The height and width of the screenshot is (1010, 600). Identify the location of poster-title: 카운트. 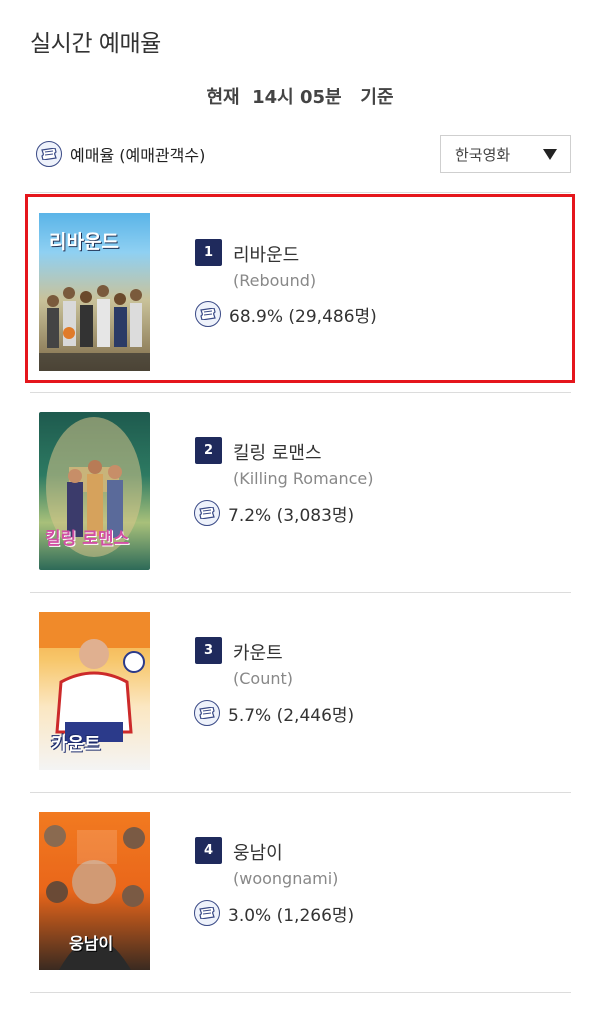
(76, 744).